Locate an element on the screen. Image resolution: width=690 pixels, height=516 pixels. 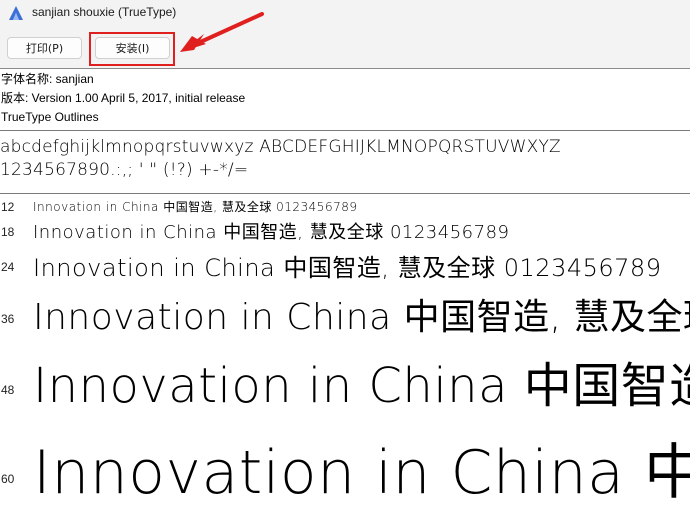
size-label: 36 is located at coordinates (8, 319).